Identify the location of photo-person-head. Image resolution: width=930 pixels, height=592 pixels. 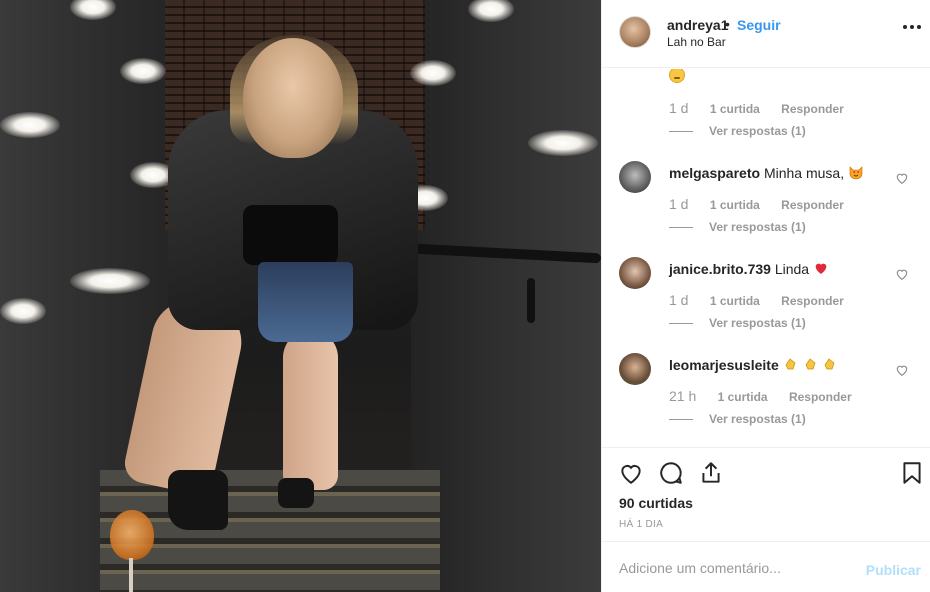
(293, 98).